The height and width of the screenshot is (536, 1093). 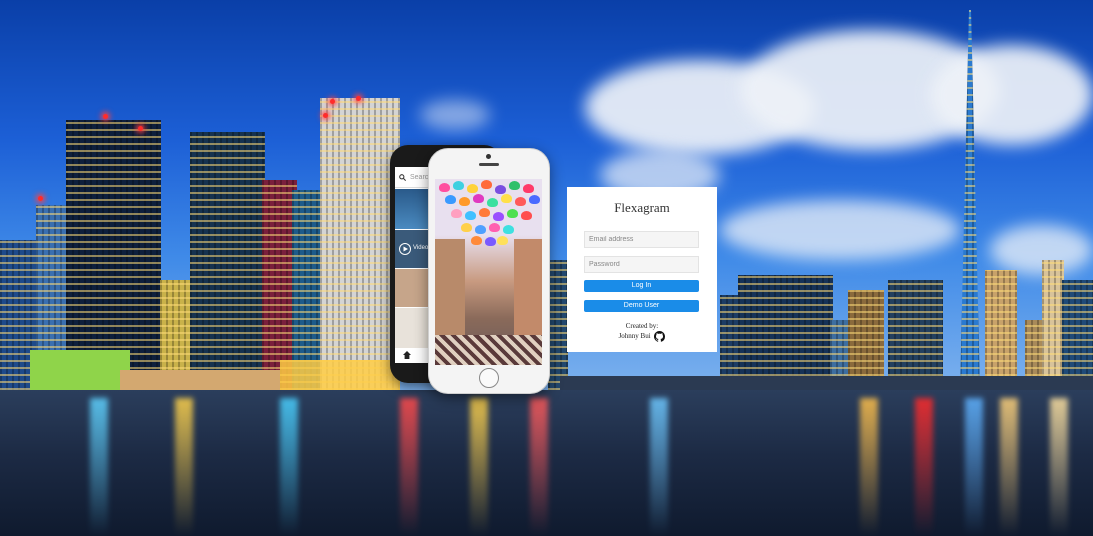 What do you see at coordinates (405, 249) in the screenshot?
I see `play-icon` at bounding box center [405, 249].